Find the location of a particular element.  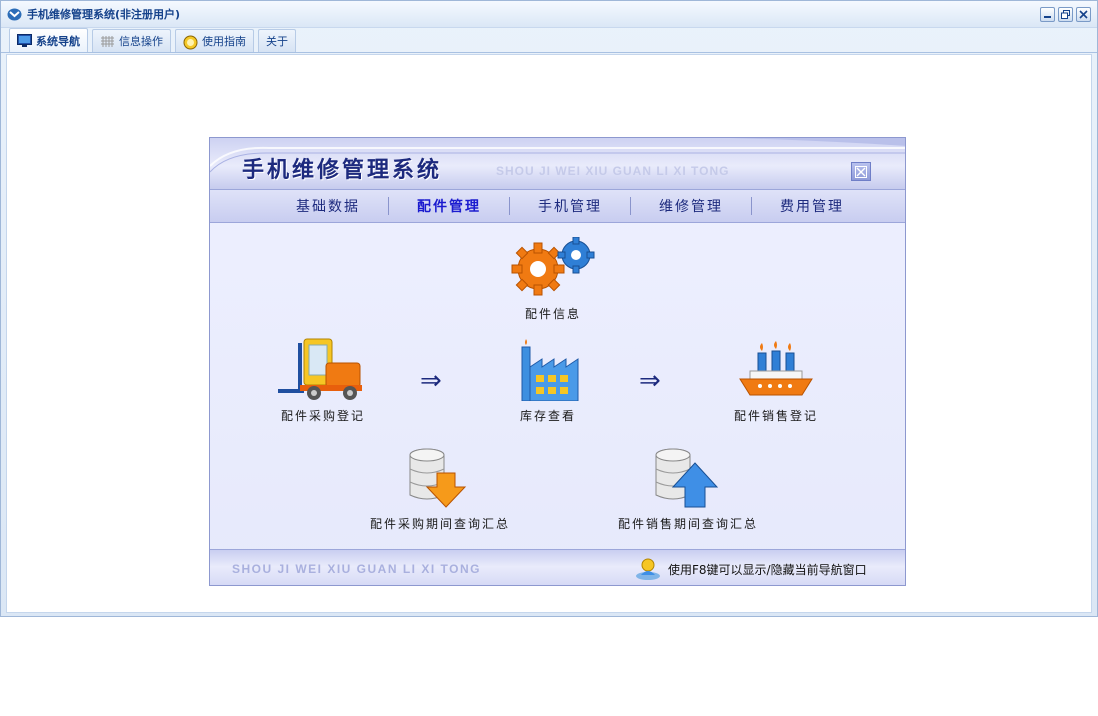

panel-title: 手机维修管理系统 is located at coordinates (342, 170).